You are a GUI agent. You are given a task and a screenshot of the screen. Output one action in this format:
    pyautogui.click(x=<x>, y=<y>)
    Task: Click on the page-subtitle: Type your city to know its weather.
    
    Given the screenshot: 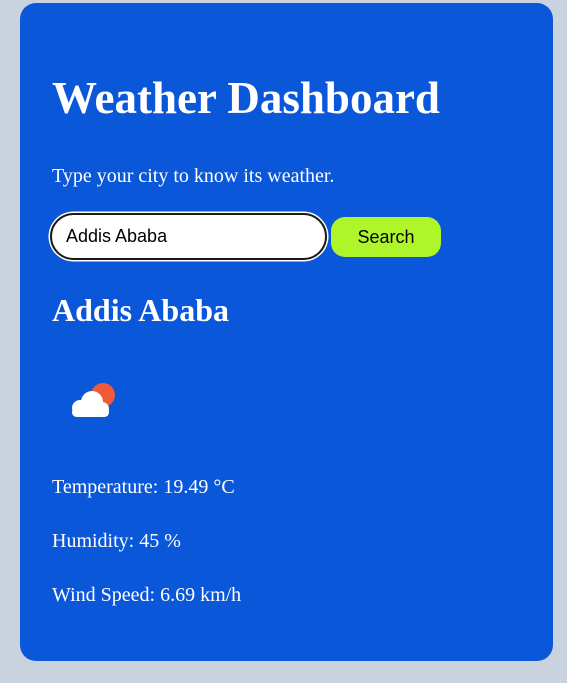 What is the action you would take?
    pyautogui.click(x=193, y=176)
    